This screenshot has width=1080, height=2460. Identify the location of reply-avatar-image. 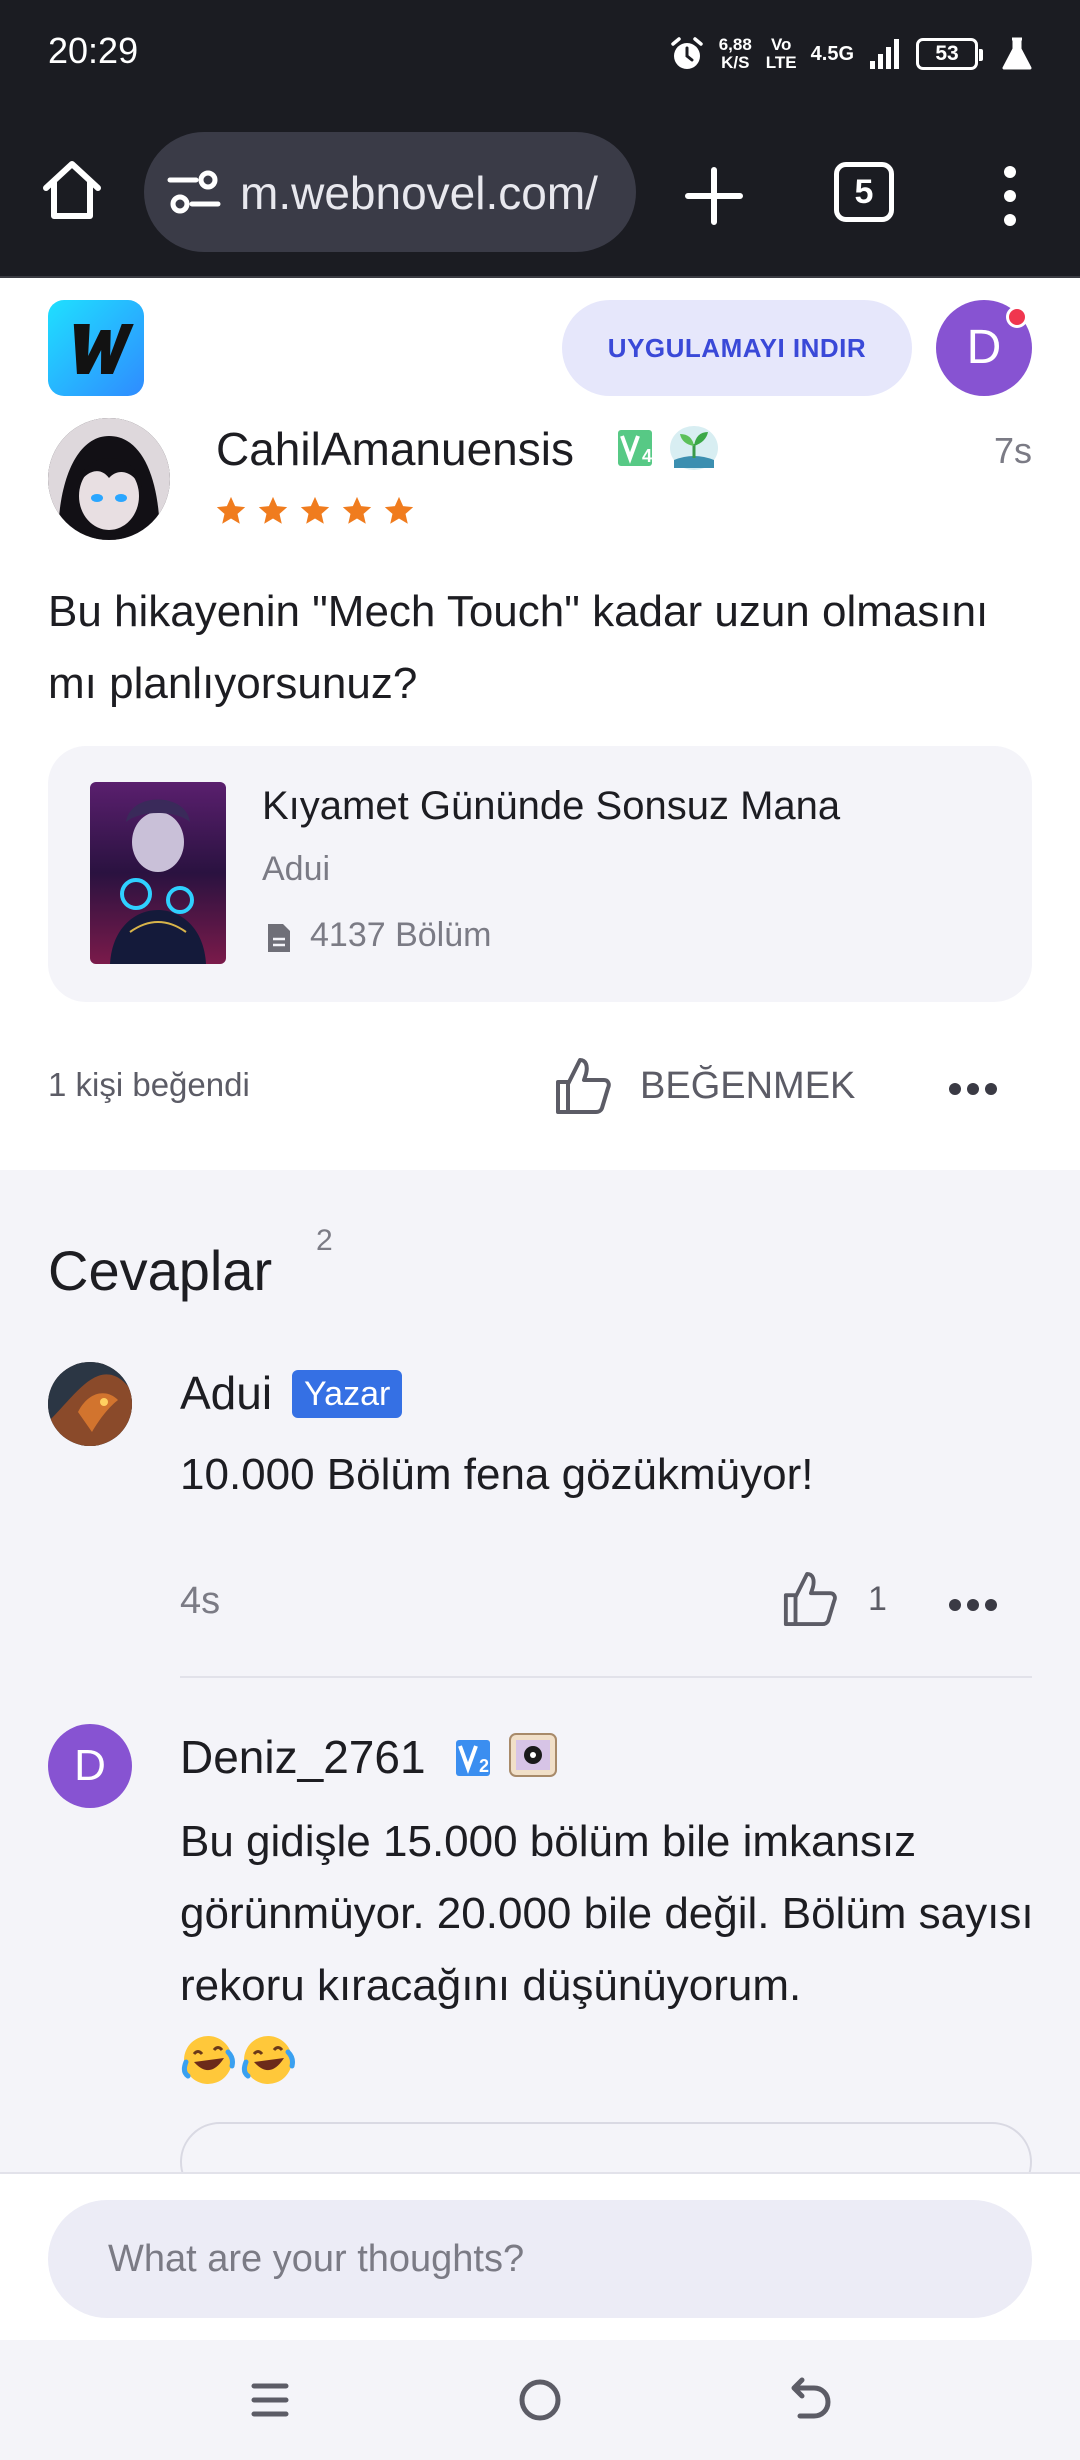
(90, 1404).